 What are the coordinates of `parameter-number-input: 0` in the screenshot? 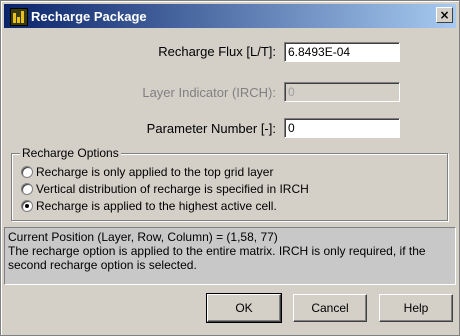 It's located at (342, 128).